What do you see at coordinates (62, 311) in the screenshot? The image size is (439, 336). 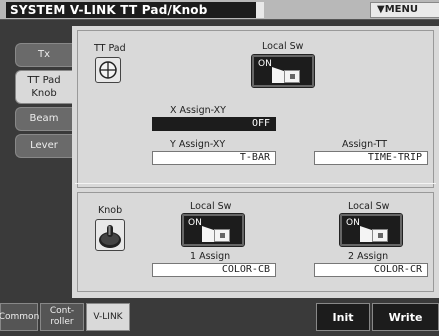 I see `bottom-tab-controller-label-1: Cont-` at bounding box center [62, 311].